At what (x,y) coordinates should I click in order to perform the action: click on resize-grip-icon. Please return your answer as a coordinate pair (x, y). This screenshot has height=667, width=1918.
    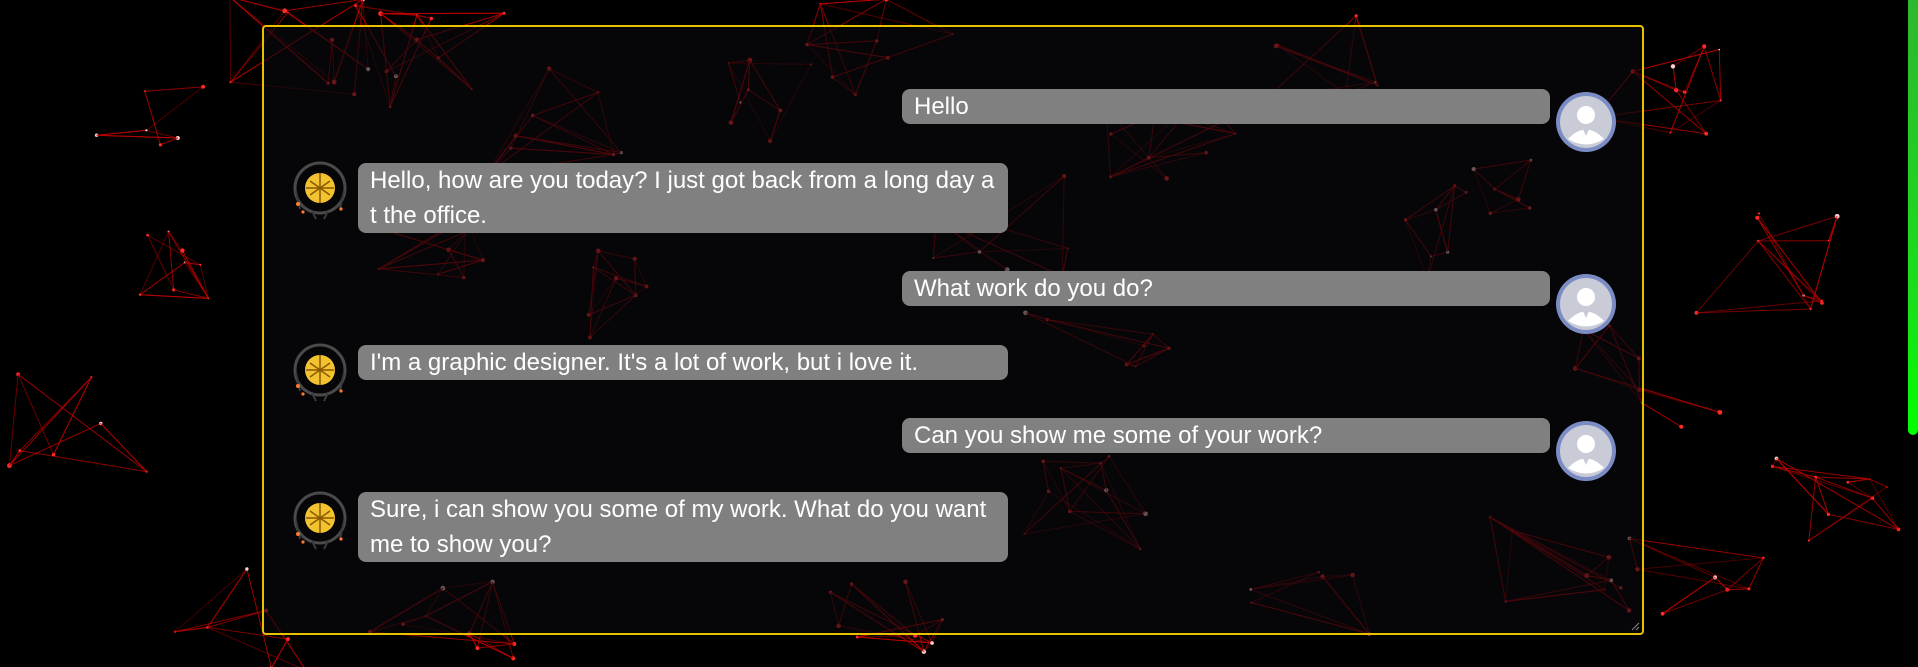
    Looking at the image, I should click on (1635, 626).